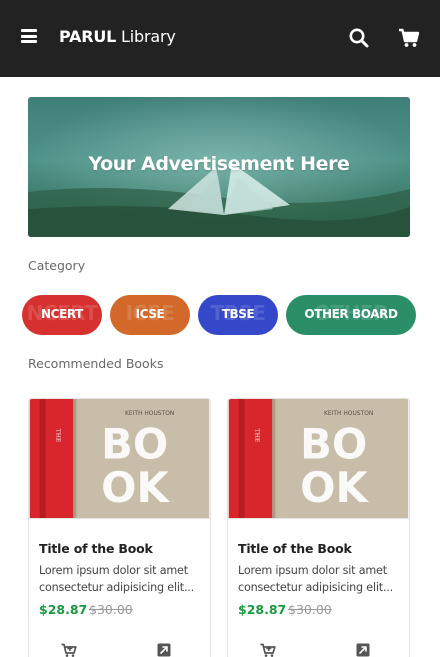 This screenshot has width=440, height=657. Describe the element at coordinates (88, 36) in the screenshot. I see `logo-bold: PARUL` at that location.